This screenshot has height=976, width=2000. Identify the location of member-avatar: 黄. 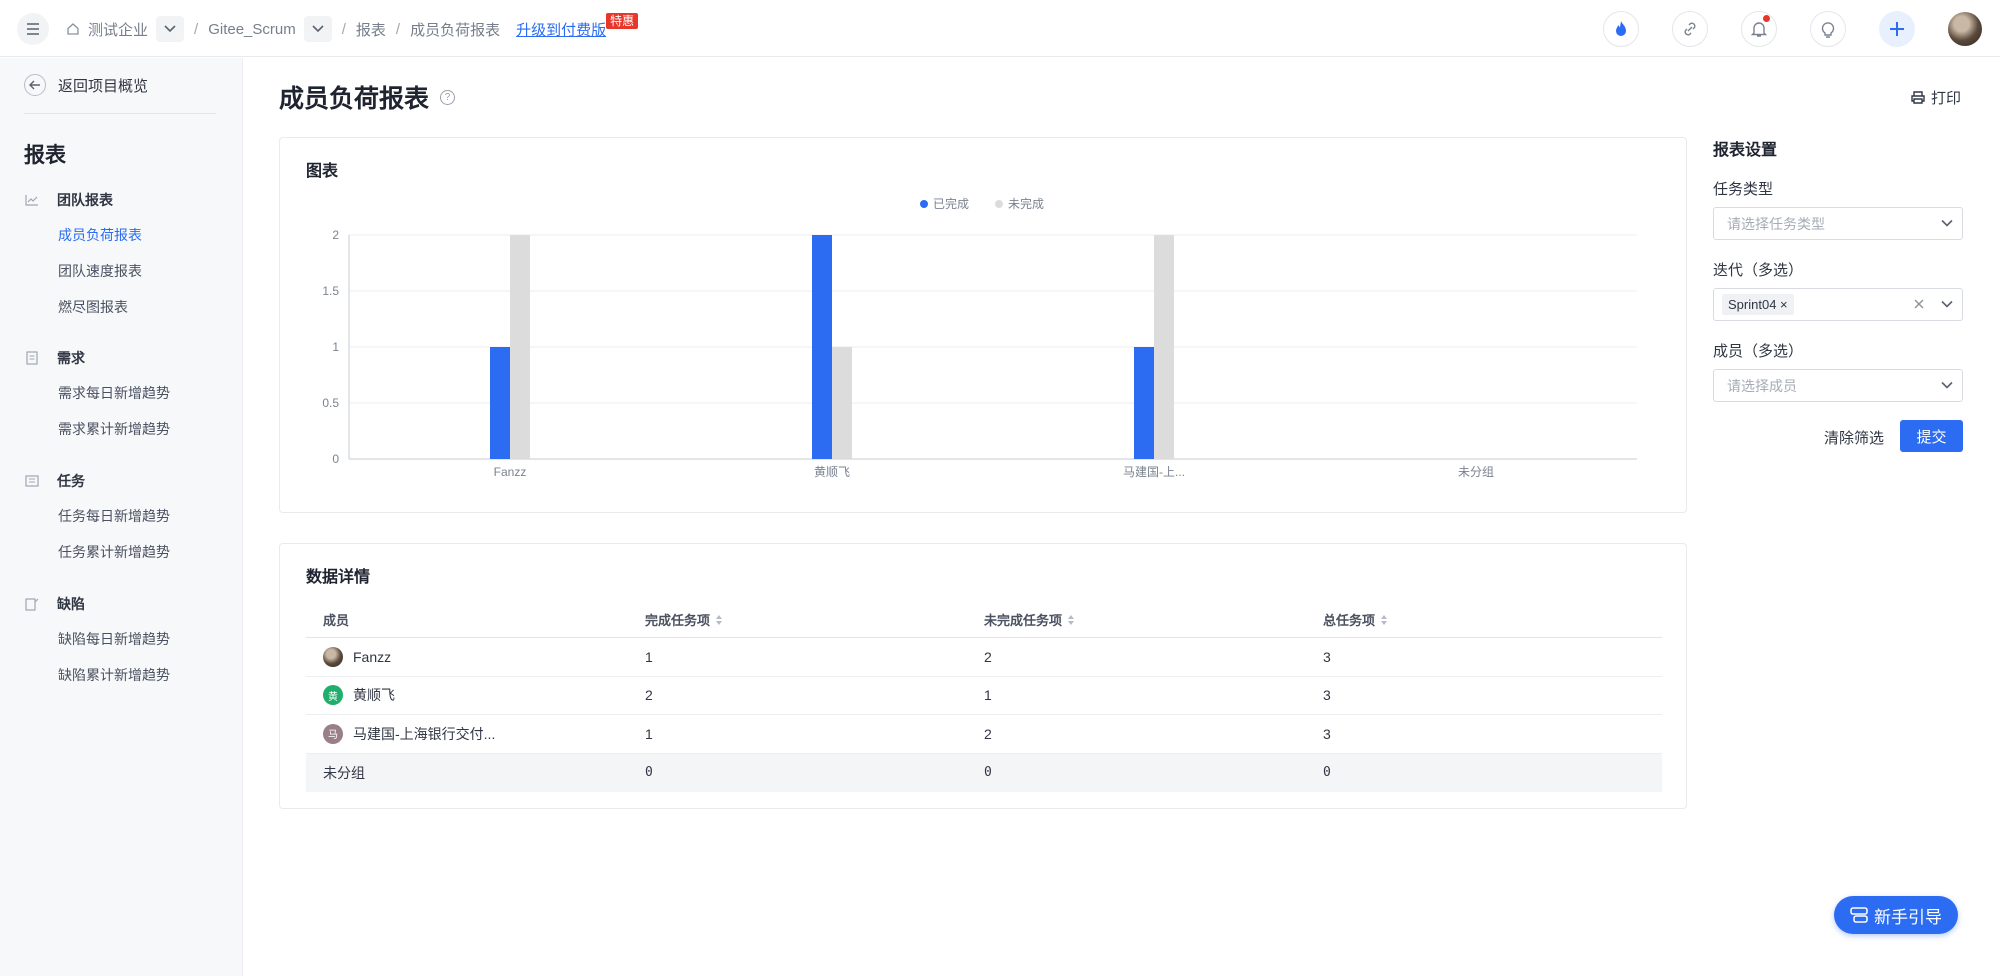
(333, 695).